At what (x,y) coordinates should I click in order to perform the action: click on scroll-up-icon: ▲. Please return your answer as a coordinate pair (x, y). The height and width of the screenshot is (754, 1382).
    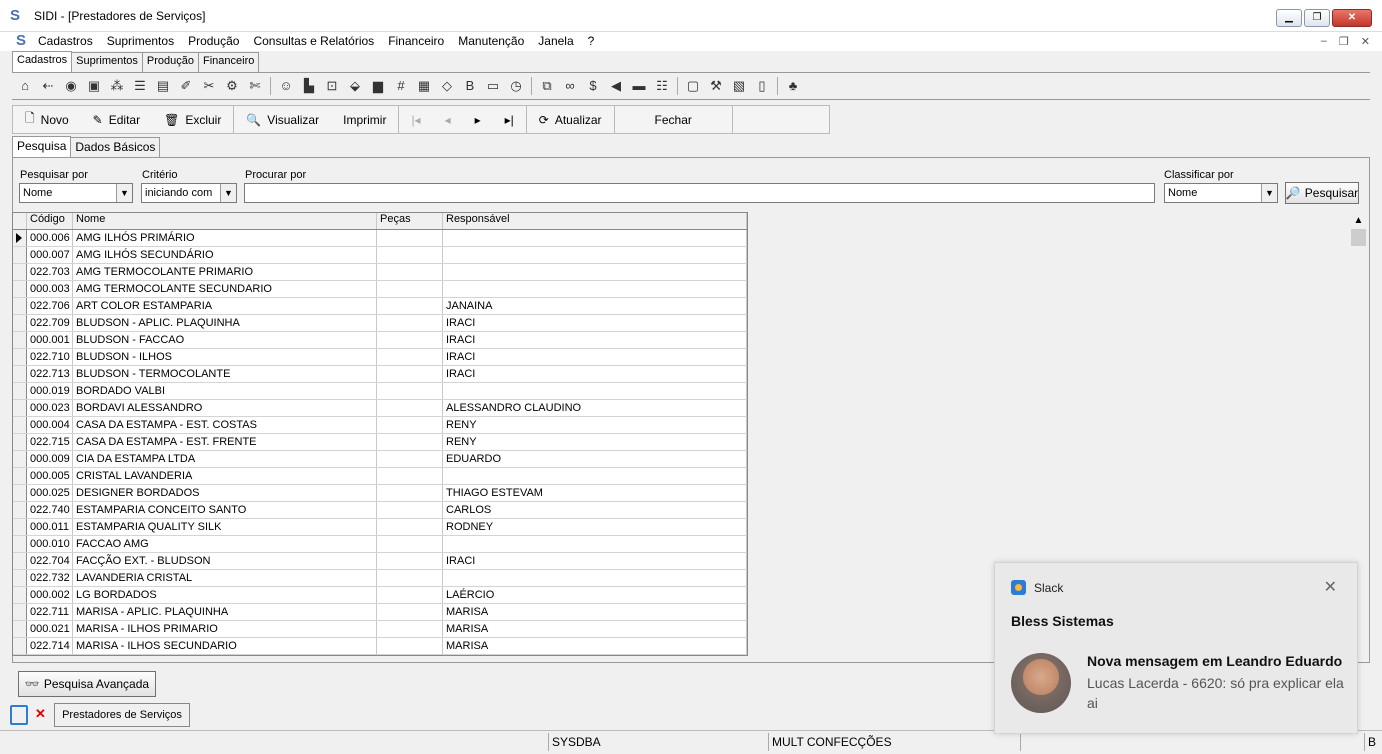
    Looking at the image, I should click on (1358, 220).